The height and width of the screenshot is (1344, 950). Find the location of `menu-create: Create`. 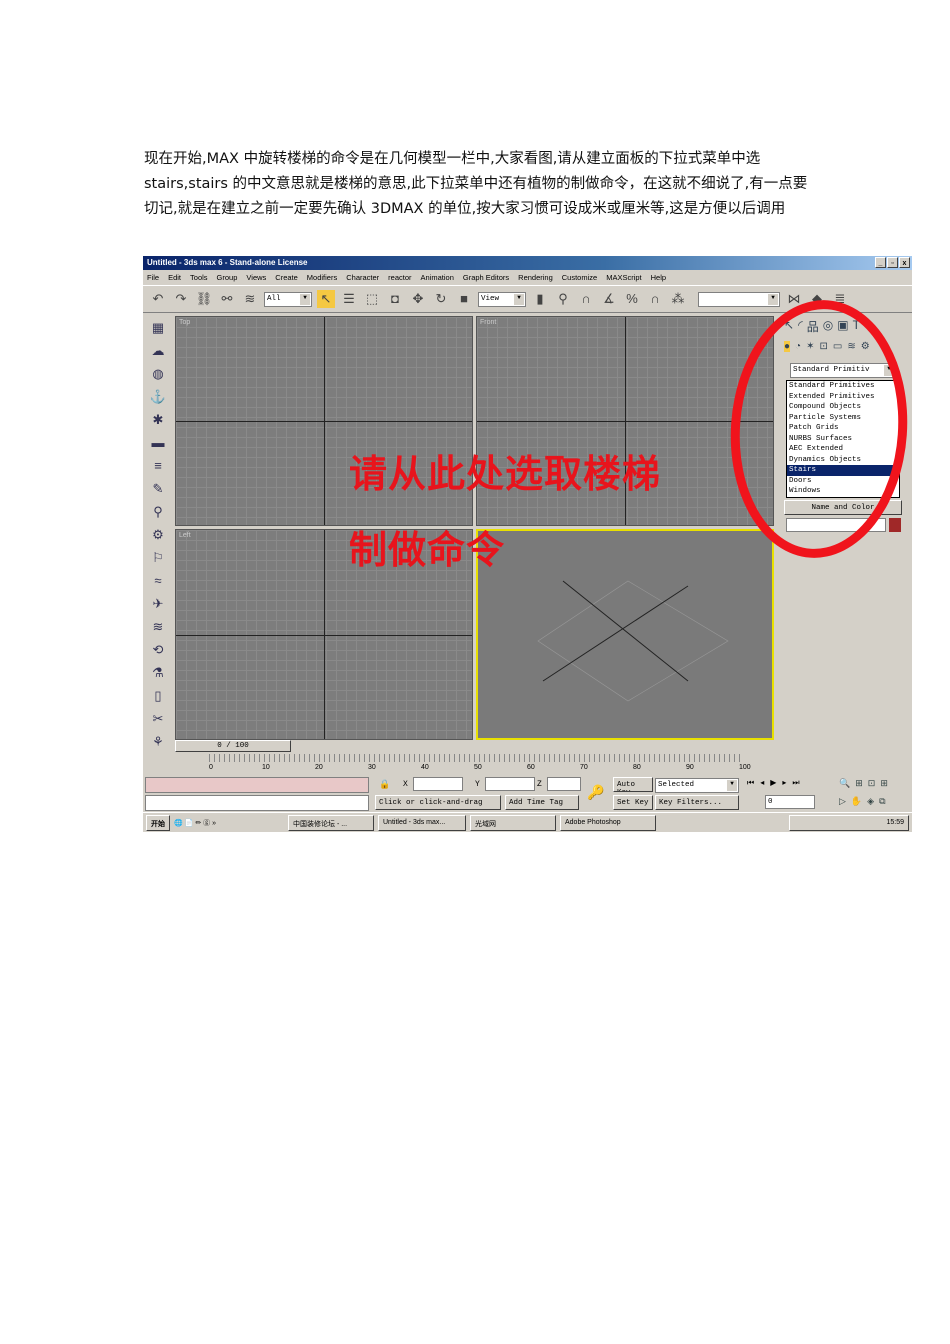

menu-create: Create is located at coordinates (286, 277).